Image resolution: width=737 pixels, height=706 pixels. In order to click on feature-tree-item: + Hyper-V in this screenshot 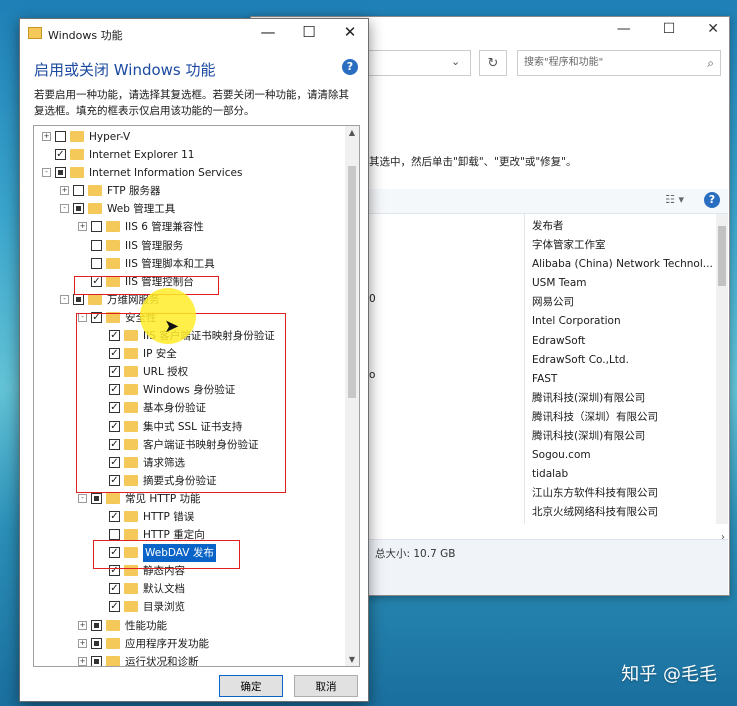, I will do `click(189, 137)`.